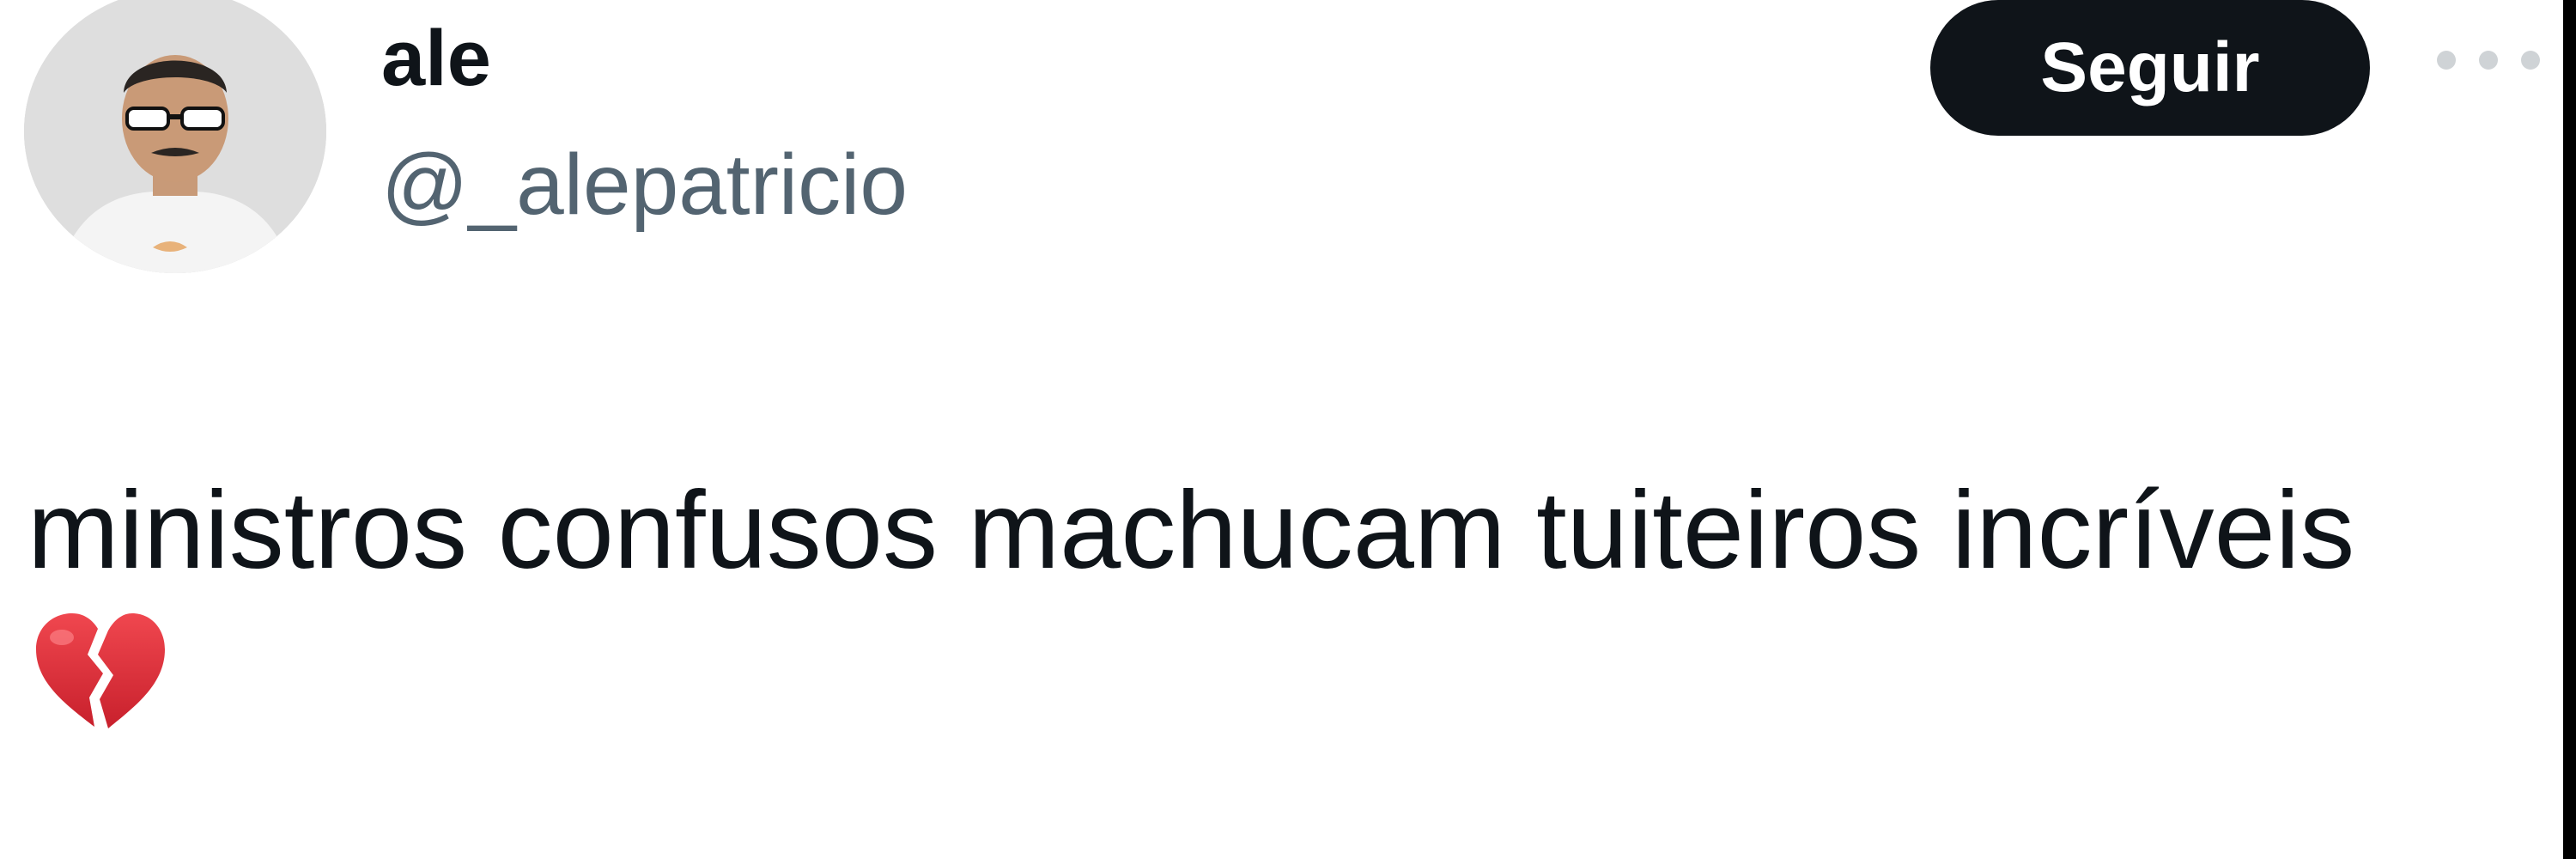 This screenshot has width=2576, height=859. What do you see at coordinates (2569, 430) in the screenshot?
I see `screen-edge` at bounding box center [2569, 430].